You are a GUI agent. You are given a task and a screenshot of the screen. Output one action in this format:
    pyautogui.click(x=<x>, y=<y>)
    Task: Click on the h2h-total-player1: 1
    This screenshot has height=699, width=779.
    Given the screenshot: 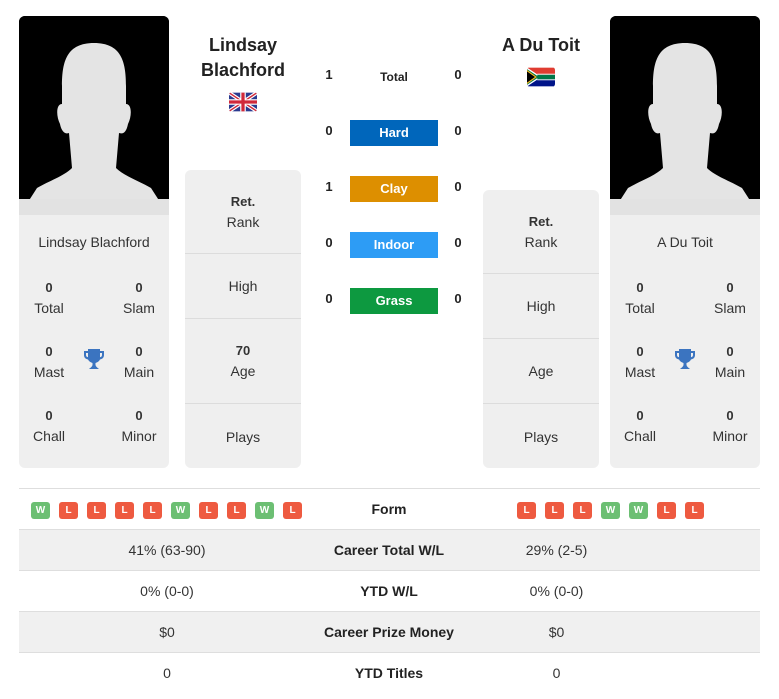 What is the action you would take?
    pyautogui.click(x=329, y=74)
    